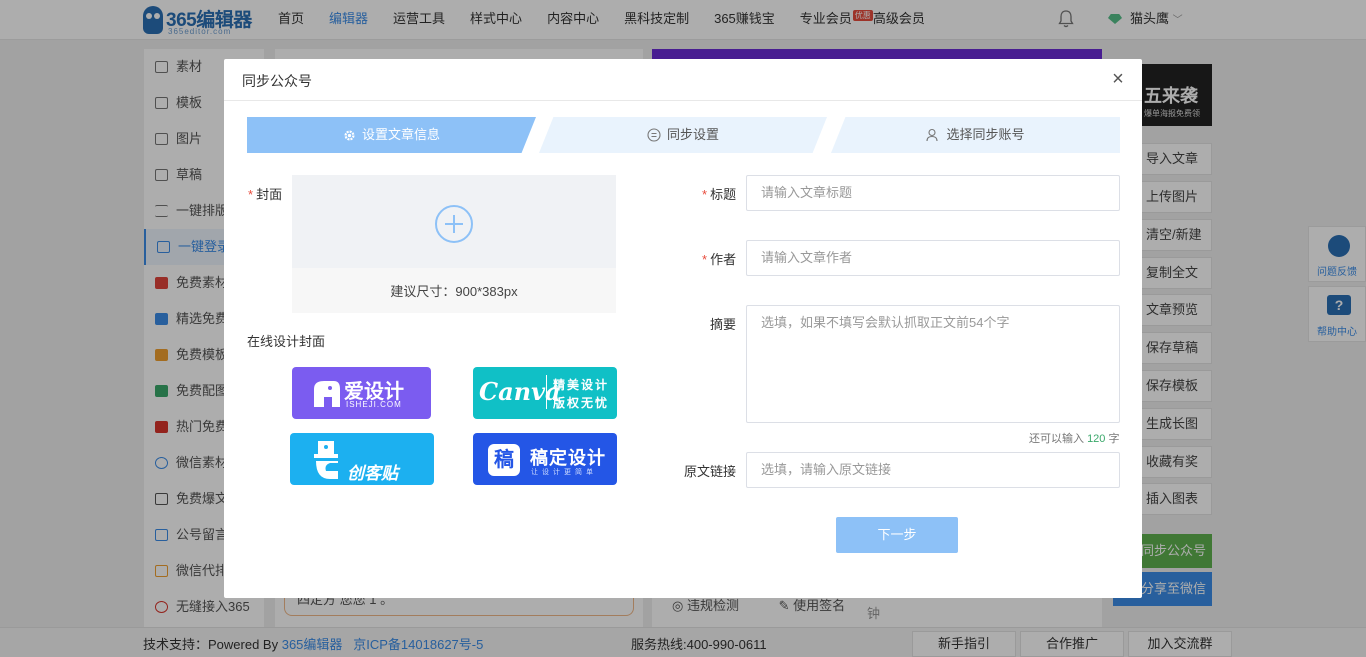 The width and height of the screenshot is (1366, 657). What do you see at coordinates (545, 459) in the screenshot?
I see `gaoding-tool-button: 稿 稿定设计 让设计更简单` at bounding box center [545, 459].